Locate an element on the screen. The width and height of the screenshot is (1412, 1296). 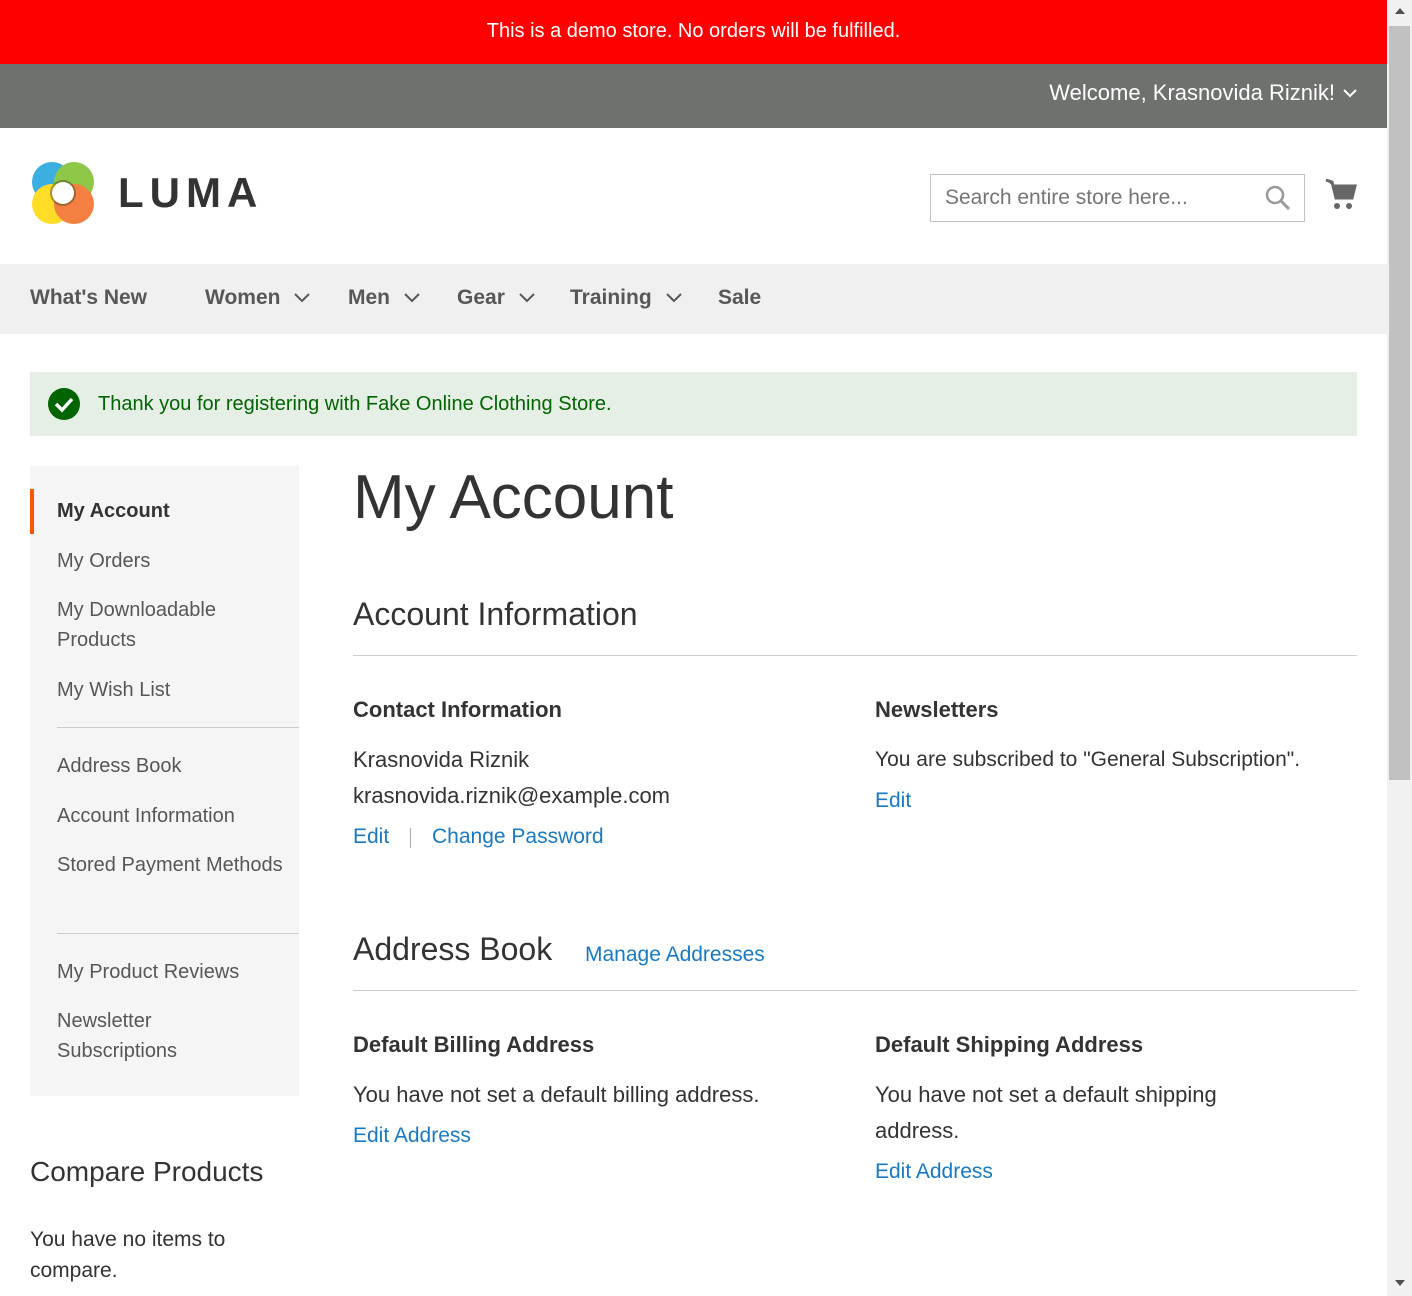
edit-contact-link: Edit is located at coordinates (371, 837).